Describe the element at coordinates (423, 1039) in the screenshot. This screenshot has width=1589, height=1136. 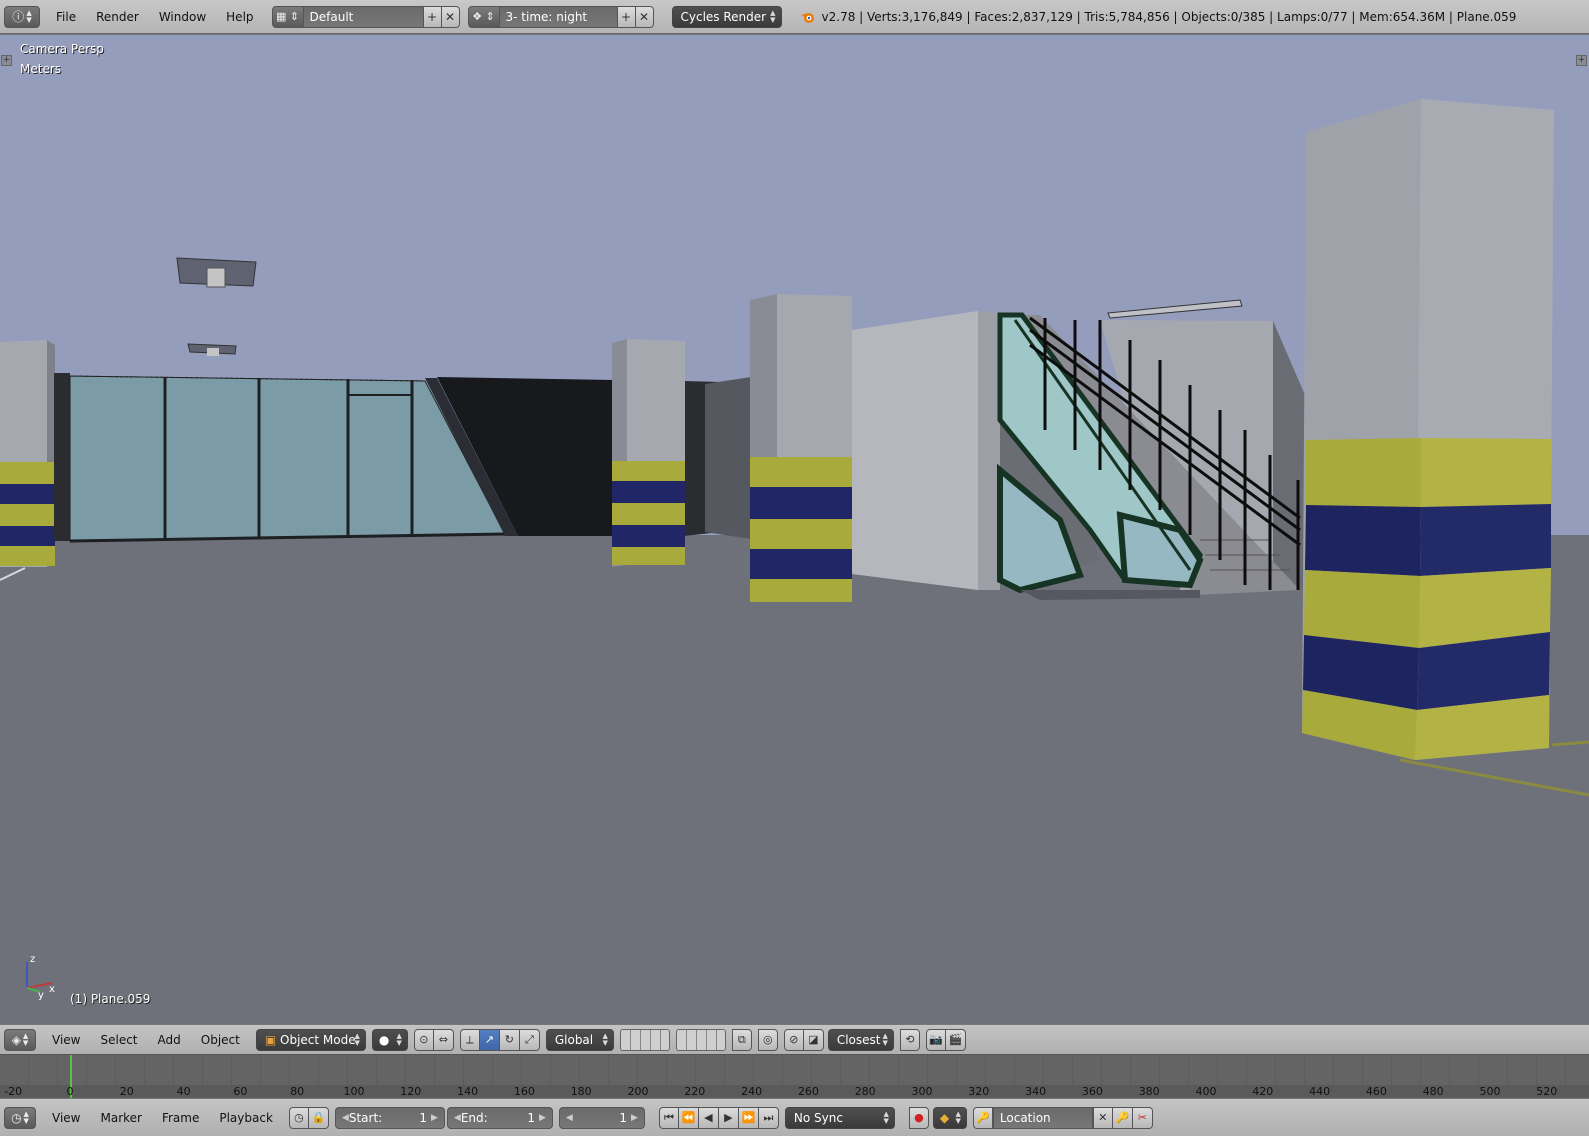
I see `pivot-point-icon: ⊙` at that location.